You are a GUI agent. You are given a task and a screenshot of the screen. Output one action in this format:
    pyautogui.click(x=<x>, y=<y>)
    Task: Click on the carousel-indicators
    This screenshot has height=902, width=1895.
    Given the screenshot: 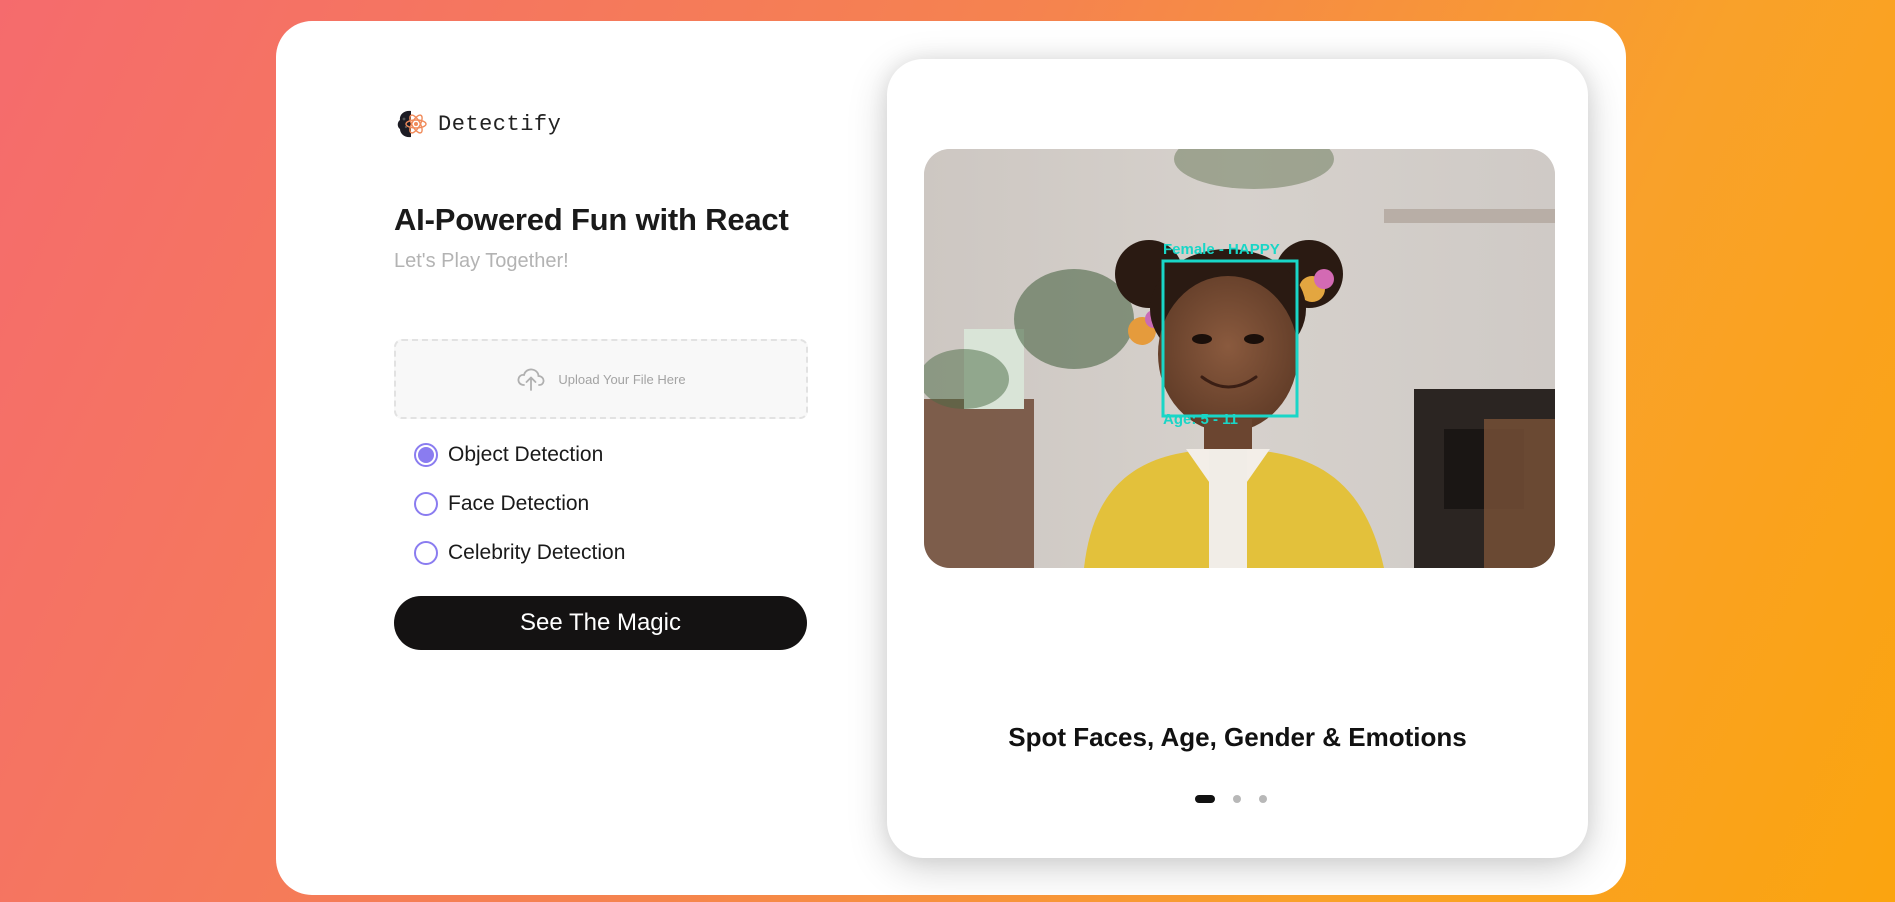 What is the action you would take?
    pyautogui.click(x=1231, y=799)
    